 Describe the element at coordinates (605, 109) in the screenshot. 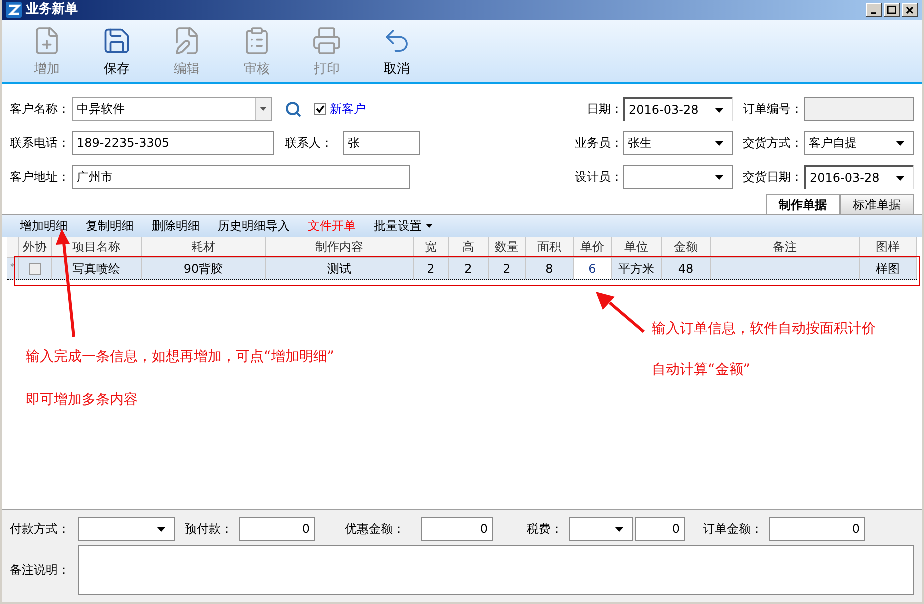

I see `field-label: 日期：` at that location.